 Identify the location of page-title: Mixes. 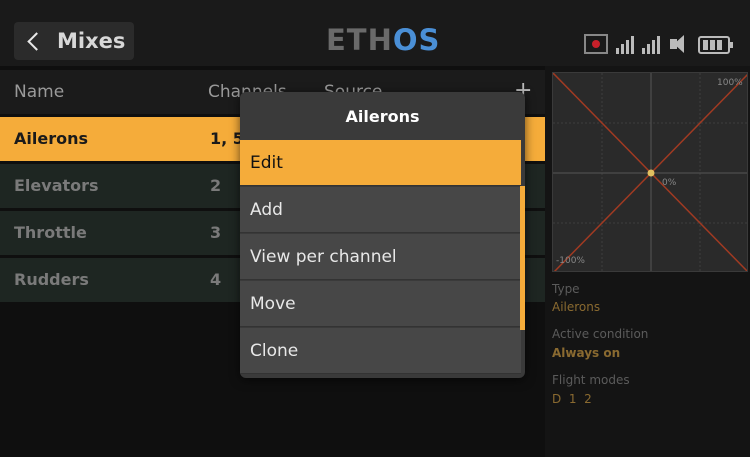
(91, 41).